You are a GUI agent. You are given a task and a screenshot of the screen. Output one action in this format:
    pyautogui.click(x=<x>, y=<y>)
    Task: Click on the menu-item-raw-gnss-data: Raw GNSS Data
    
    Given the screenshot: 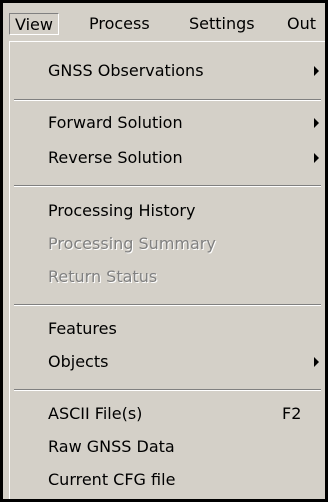 What is the action you would take?
    pyautogui.click(x=167, y=447)
    